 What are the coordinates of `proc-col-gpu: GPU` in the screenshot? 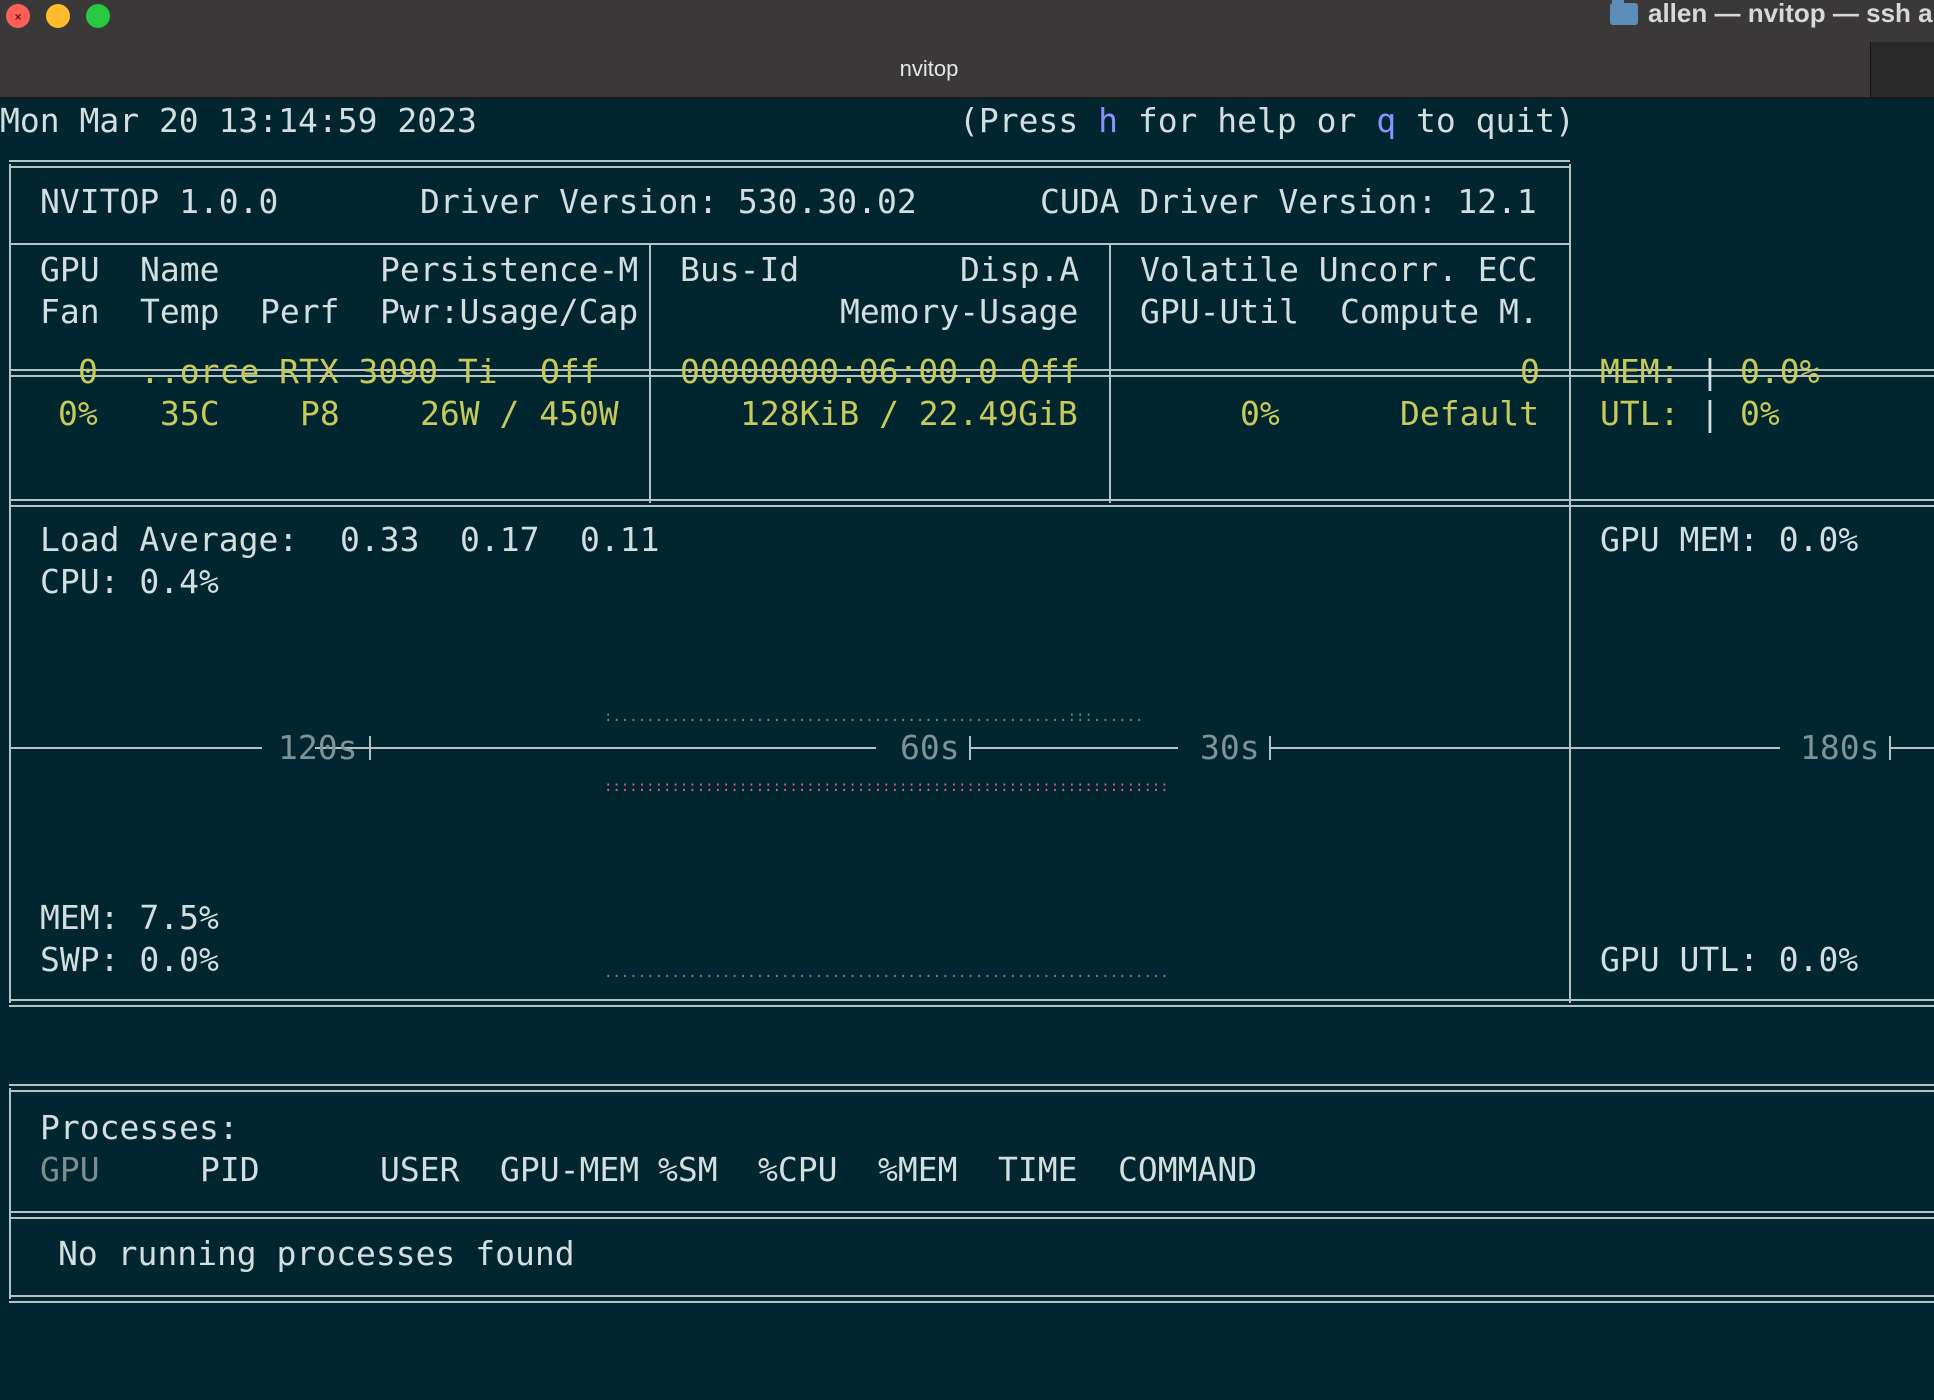 It's located at (70, 1170).